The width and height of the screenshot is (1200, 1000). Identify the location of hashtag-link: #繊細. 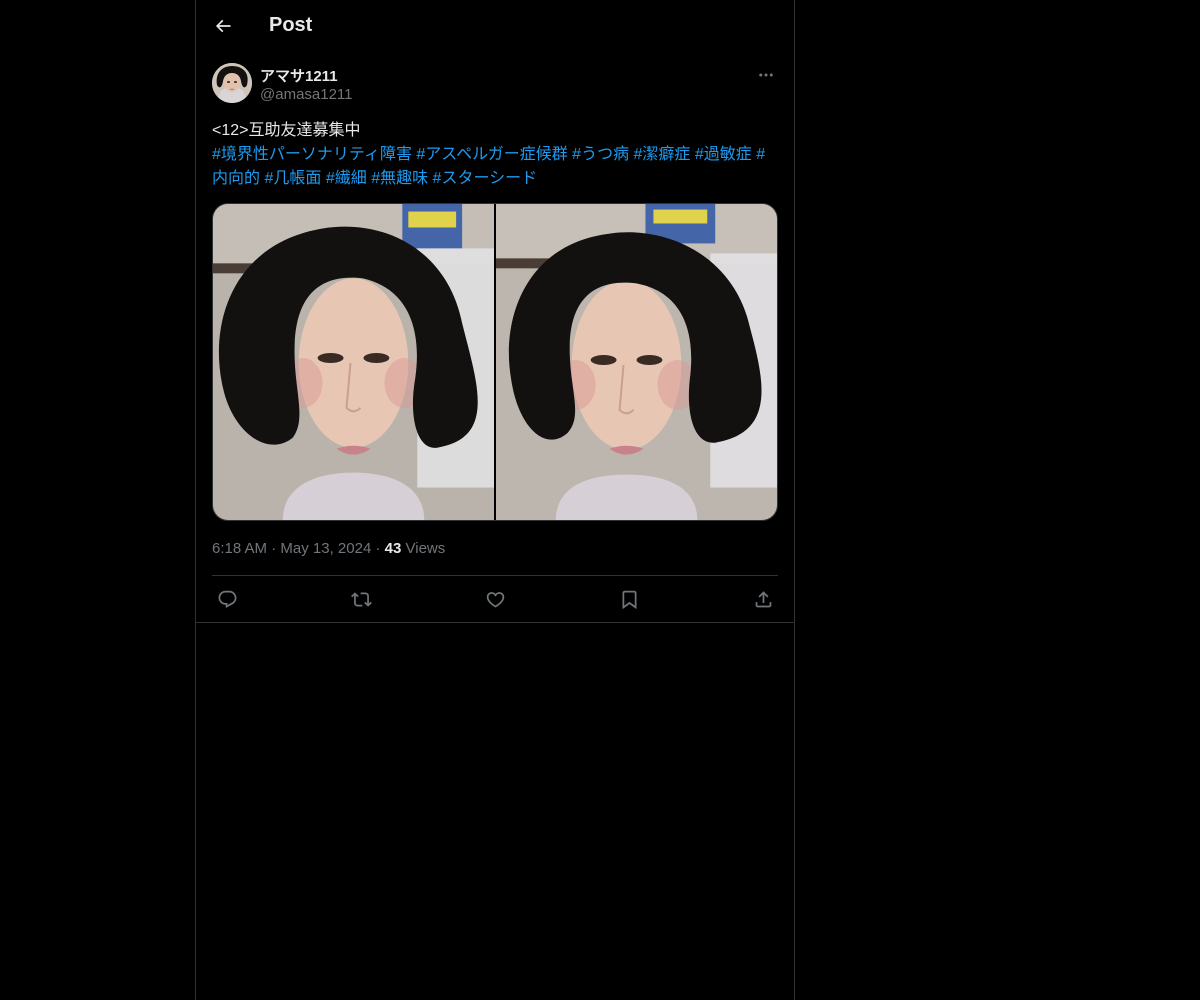
(346, 178).